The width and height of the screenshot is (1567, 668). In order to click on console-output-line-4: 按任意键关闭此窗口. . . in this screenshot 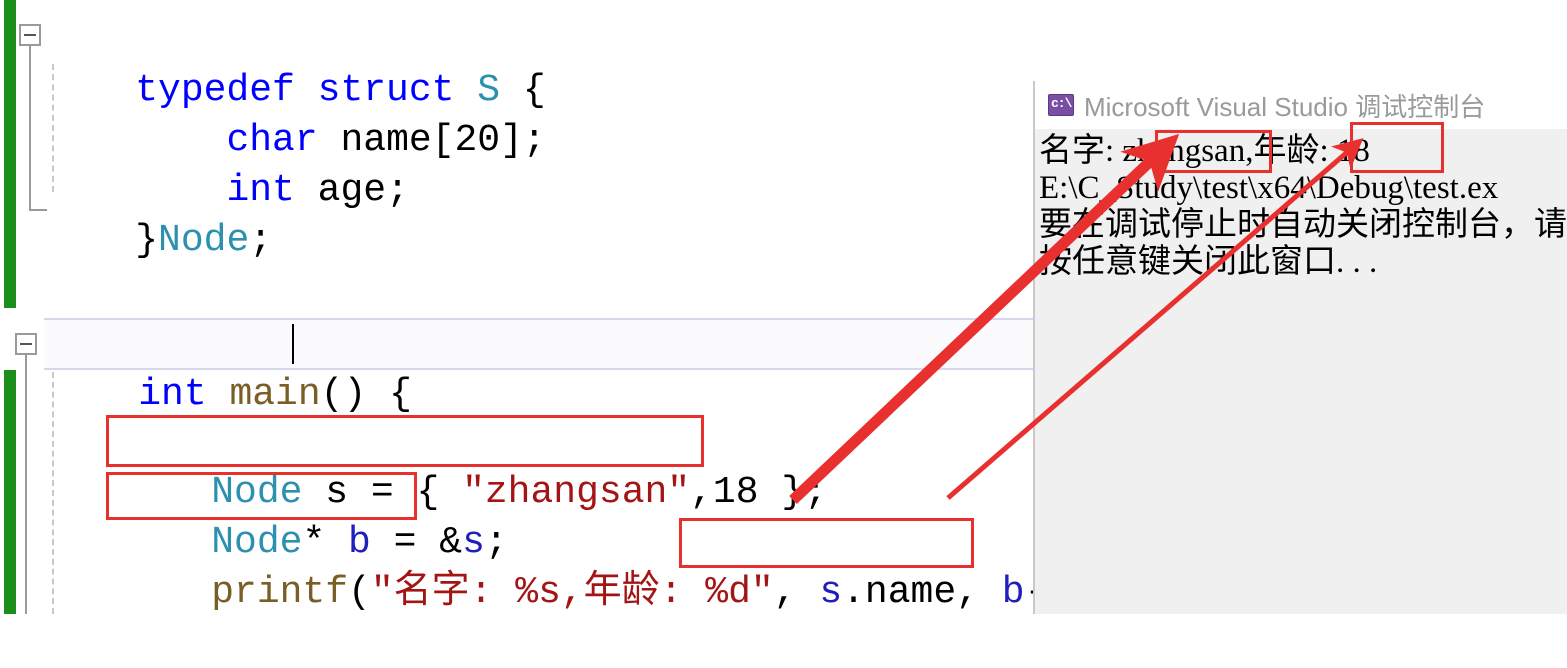, I will do `click(1208, 262)`.